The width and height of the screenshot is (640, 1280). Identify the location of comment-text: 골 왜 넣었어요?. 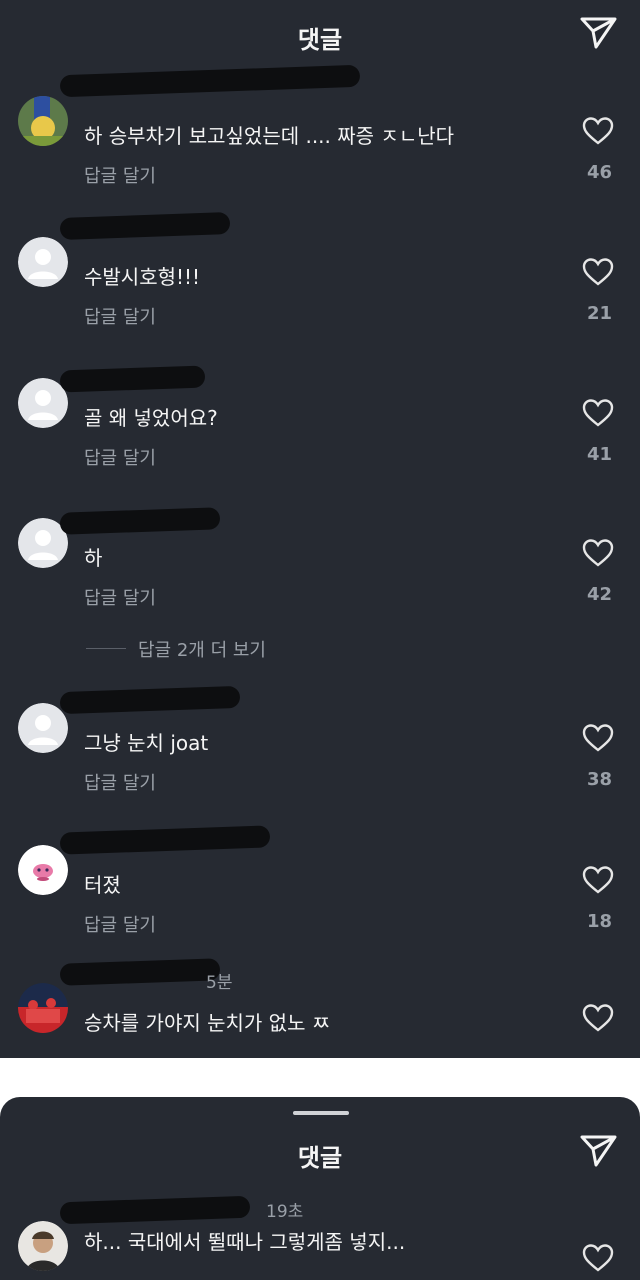
(151, 418).